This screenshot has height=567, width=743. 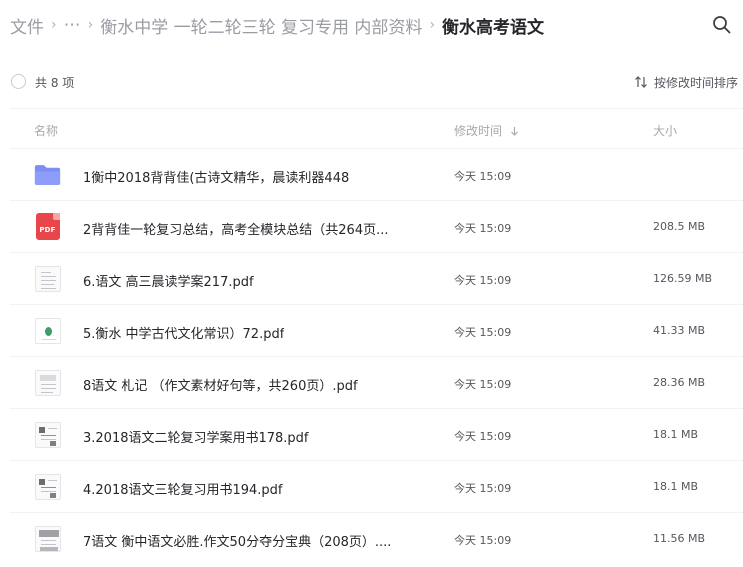 What do you see at coordinates (665, 130) in the screenshot?
I see `column-size: 大小` at bounding box center [665, 130].